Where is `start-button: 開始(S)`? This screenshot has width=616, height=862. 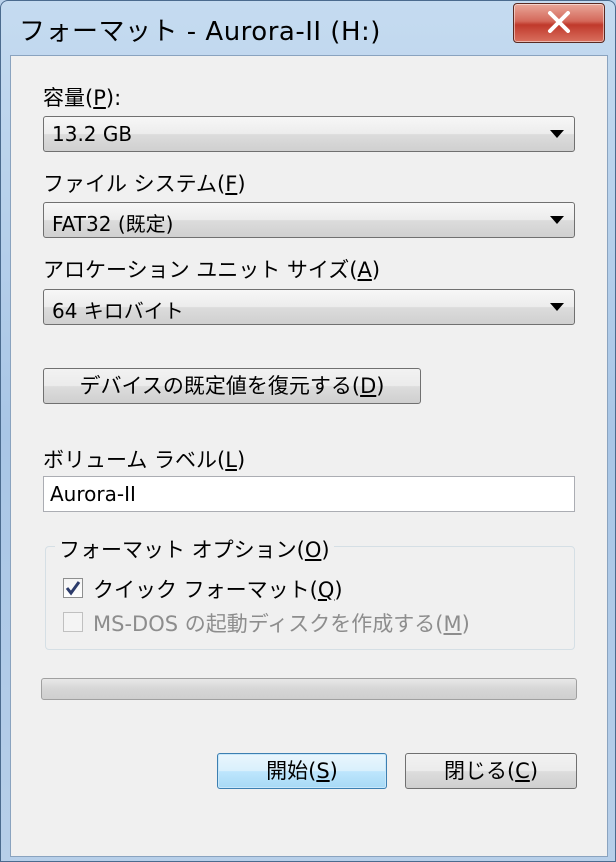 start-button: 開始(S) is located at coordinates (302, 771).